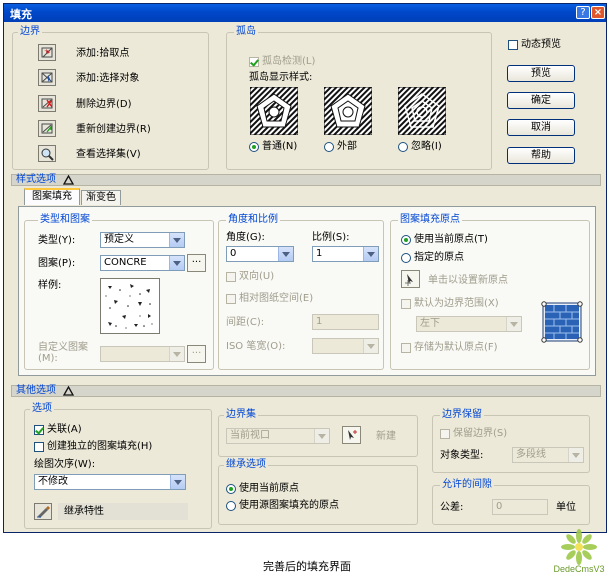 The image size is (614, 578). I want to click on figure-caption: 完善后的填充界面, so click(307, 566).